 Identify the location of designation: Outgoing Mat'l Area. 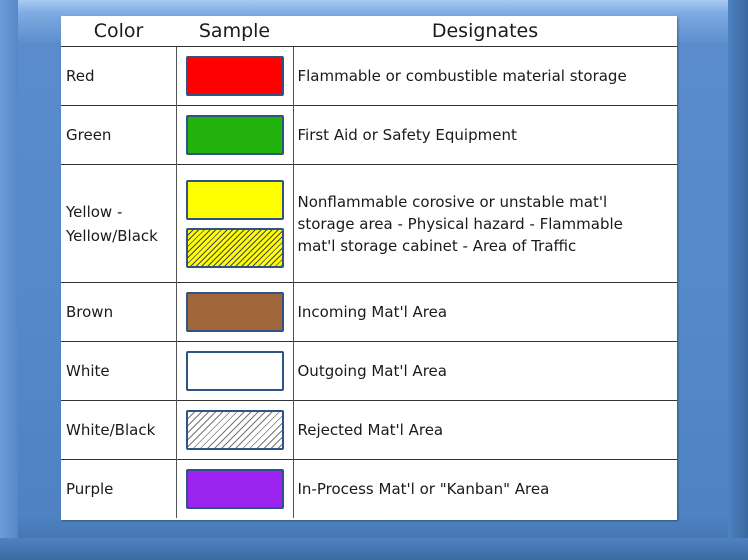
(485, 371).